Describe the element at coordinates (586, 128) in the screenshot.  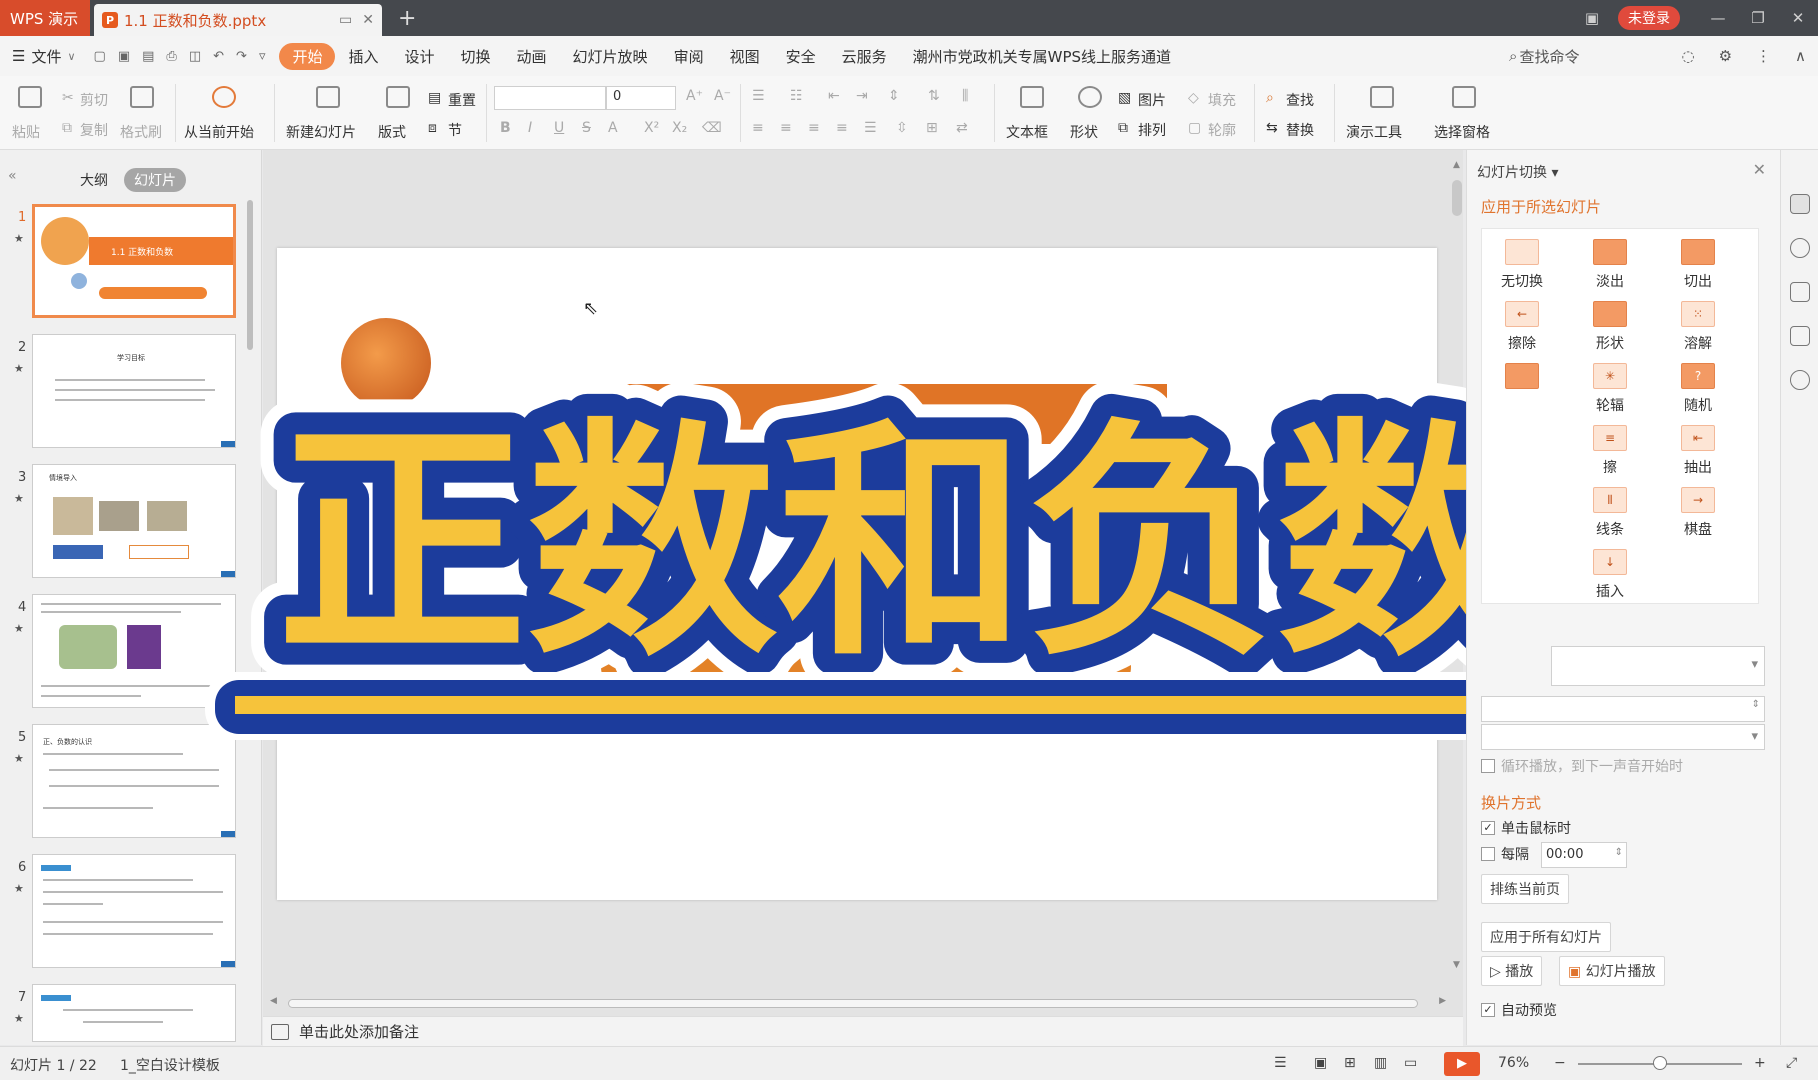
I see `strikethrough-icon: S` at that location.